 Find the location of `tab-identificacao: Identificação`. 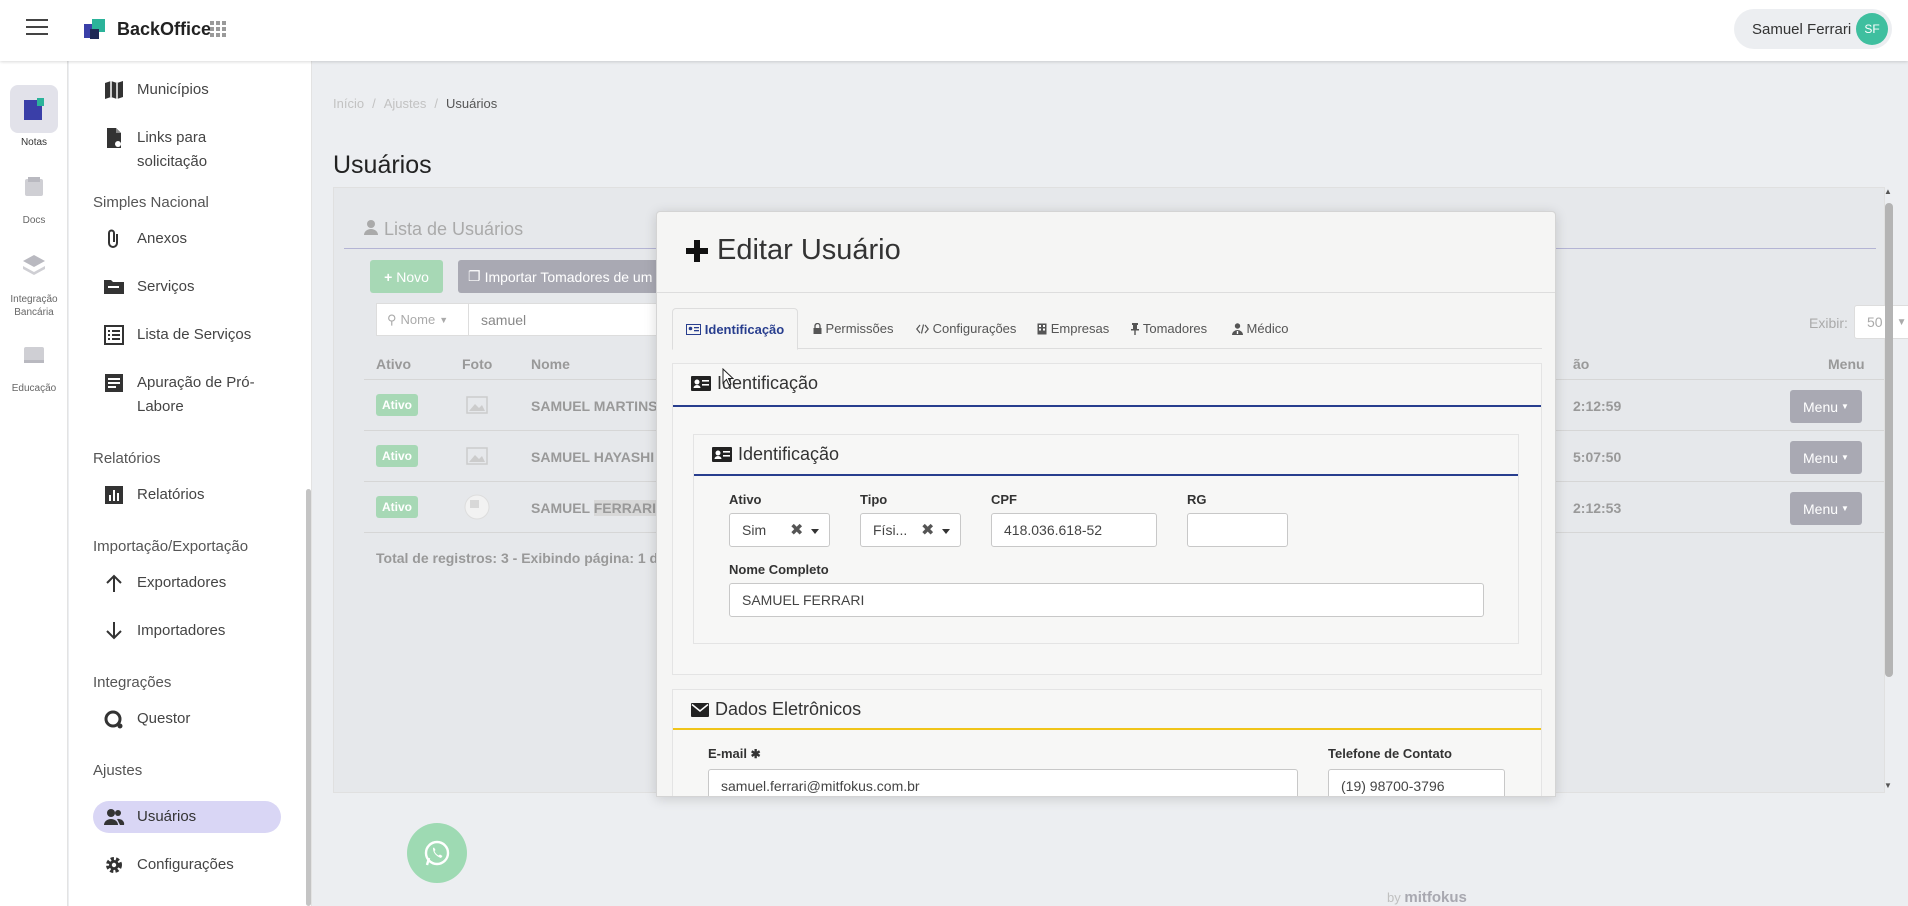

tab-identificacao: Identificação is located at coordinates (735, 329).